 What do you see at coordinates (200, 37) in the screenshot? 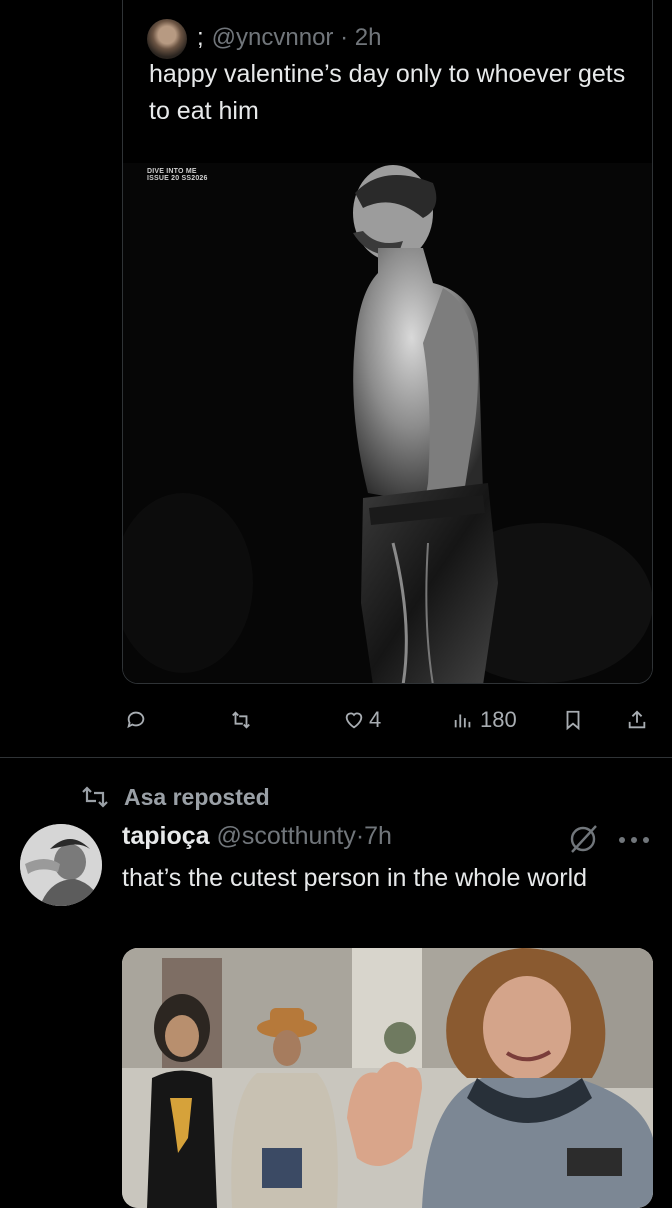
I see `display-name: ;` at bounding box center [200, 37].